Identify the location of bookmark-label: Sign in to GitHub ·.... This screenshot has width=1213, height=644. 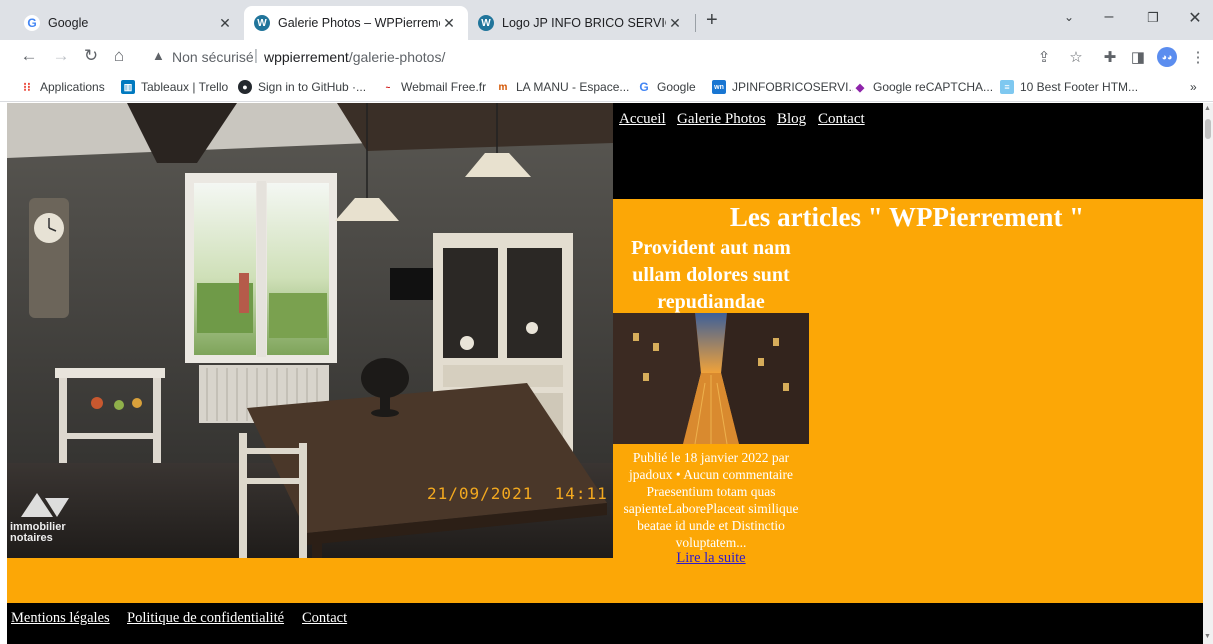
(312, 87).